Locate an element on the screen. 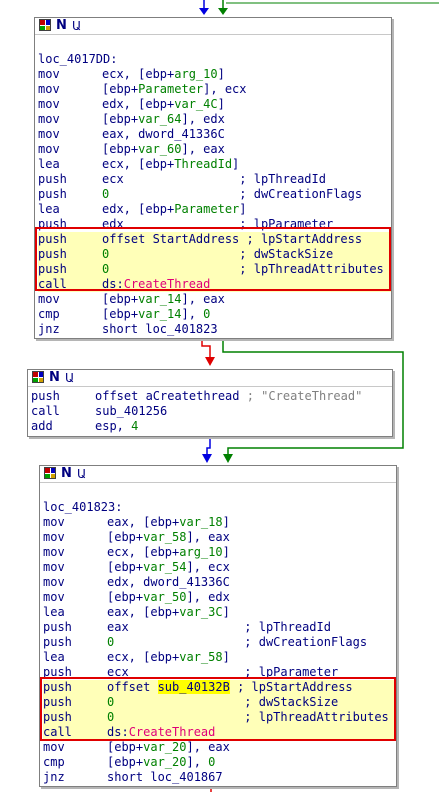  asm-line: mov [ebp+var_54], ecx is located at coordinates (219, 567).